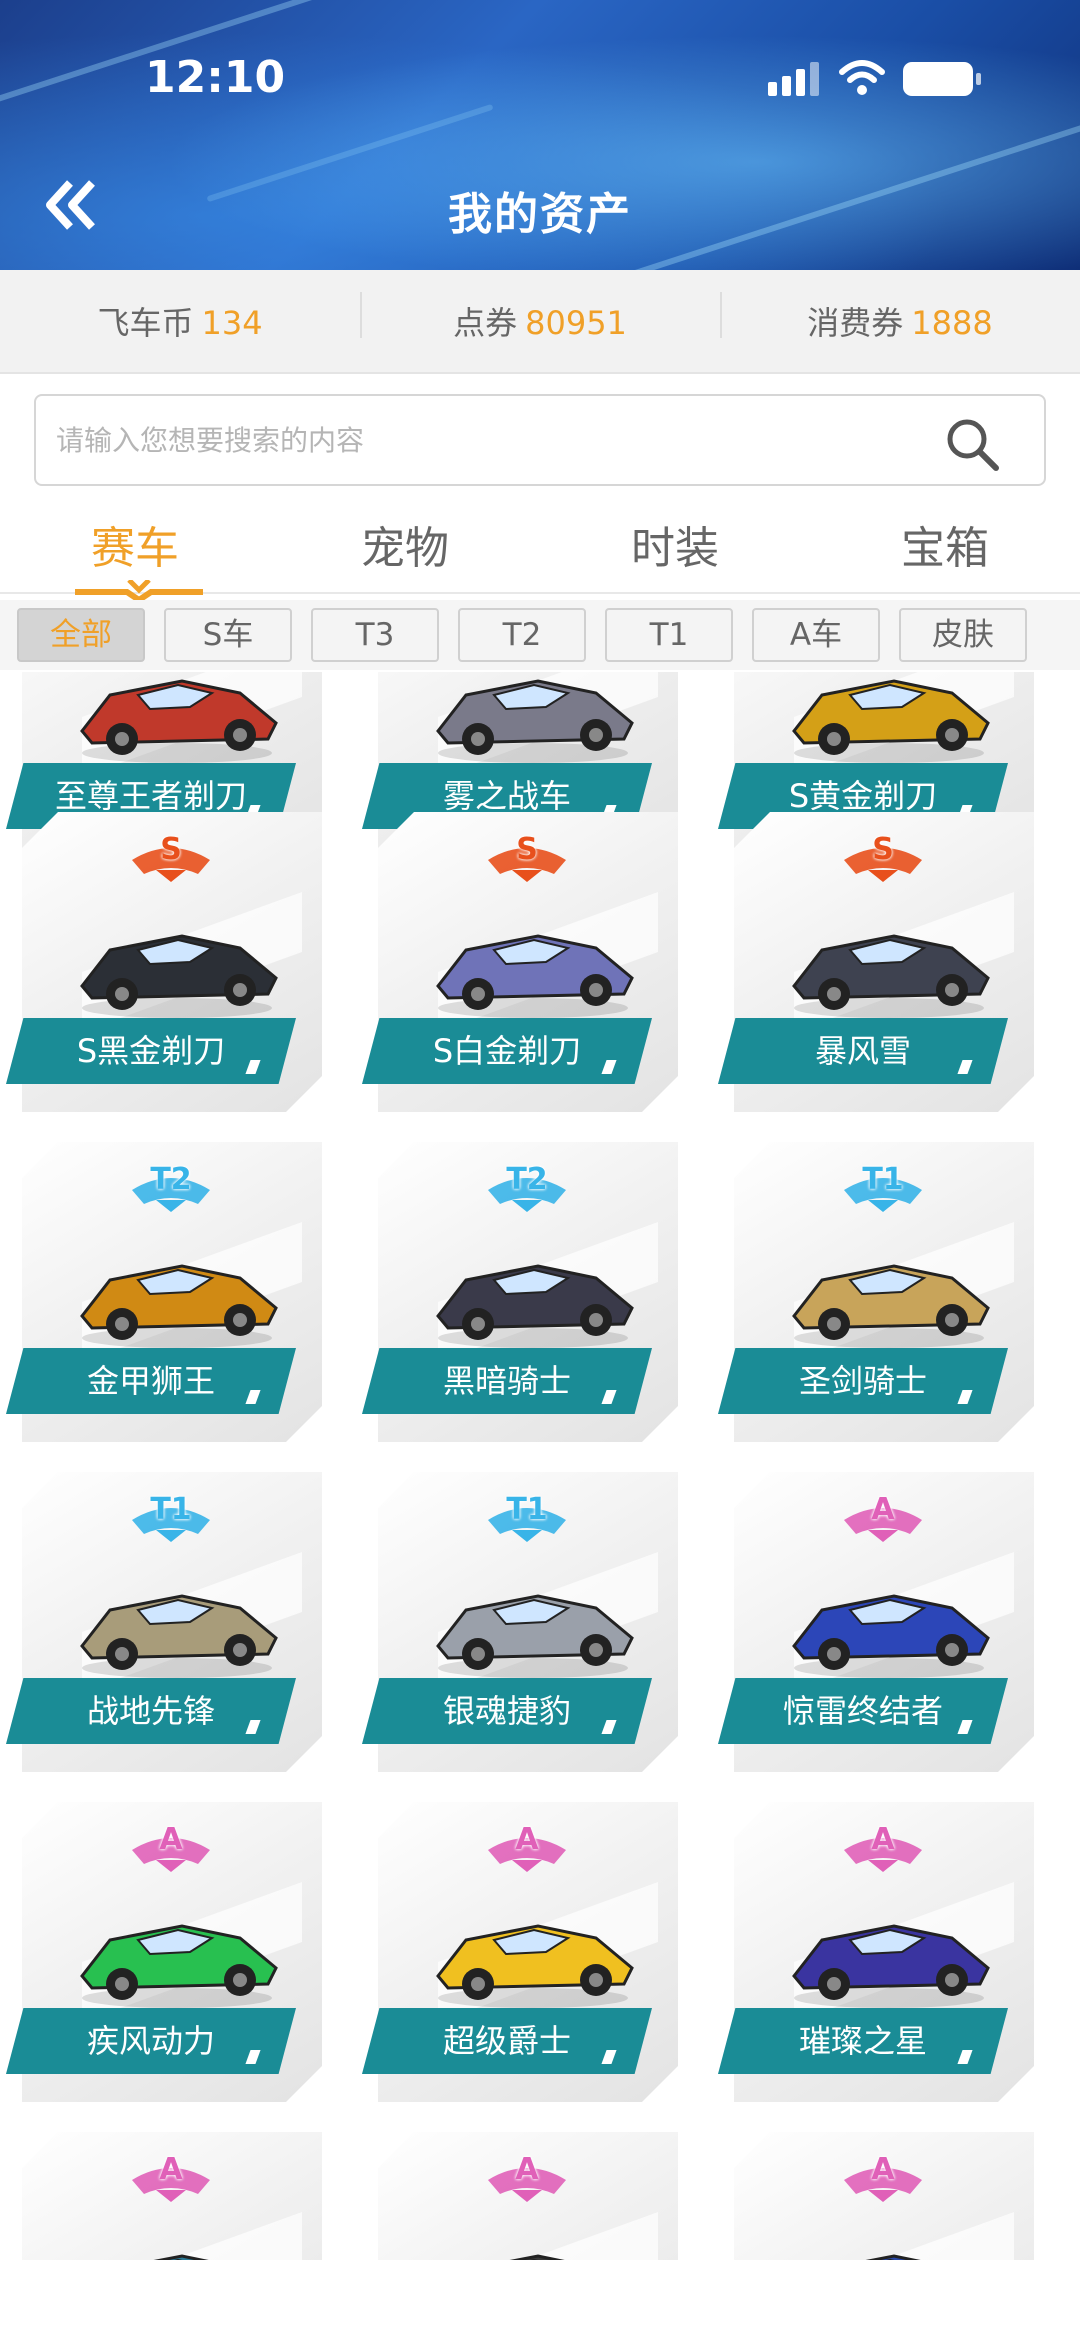  Describe the element at coordinates (794, 79) in the screenshot. I see `signal-icon` at that location.